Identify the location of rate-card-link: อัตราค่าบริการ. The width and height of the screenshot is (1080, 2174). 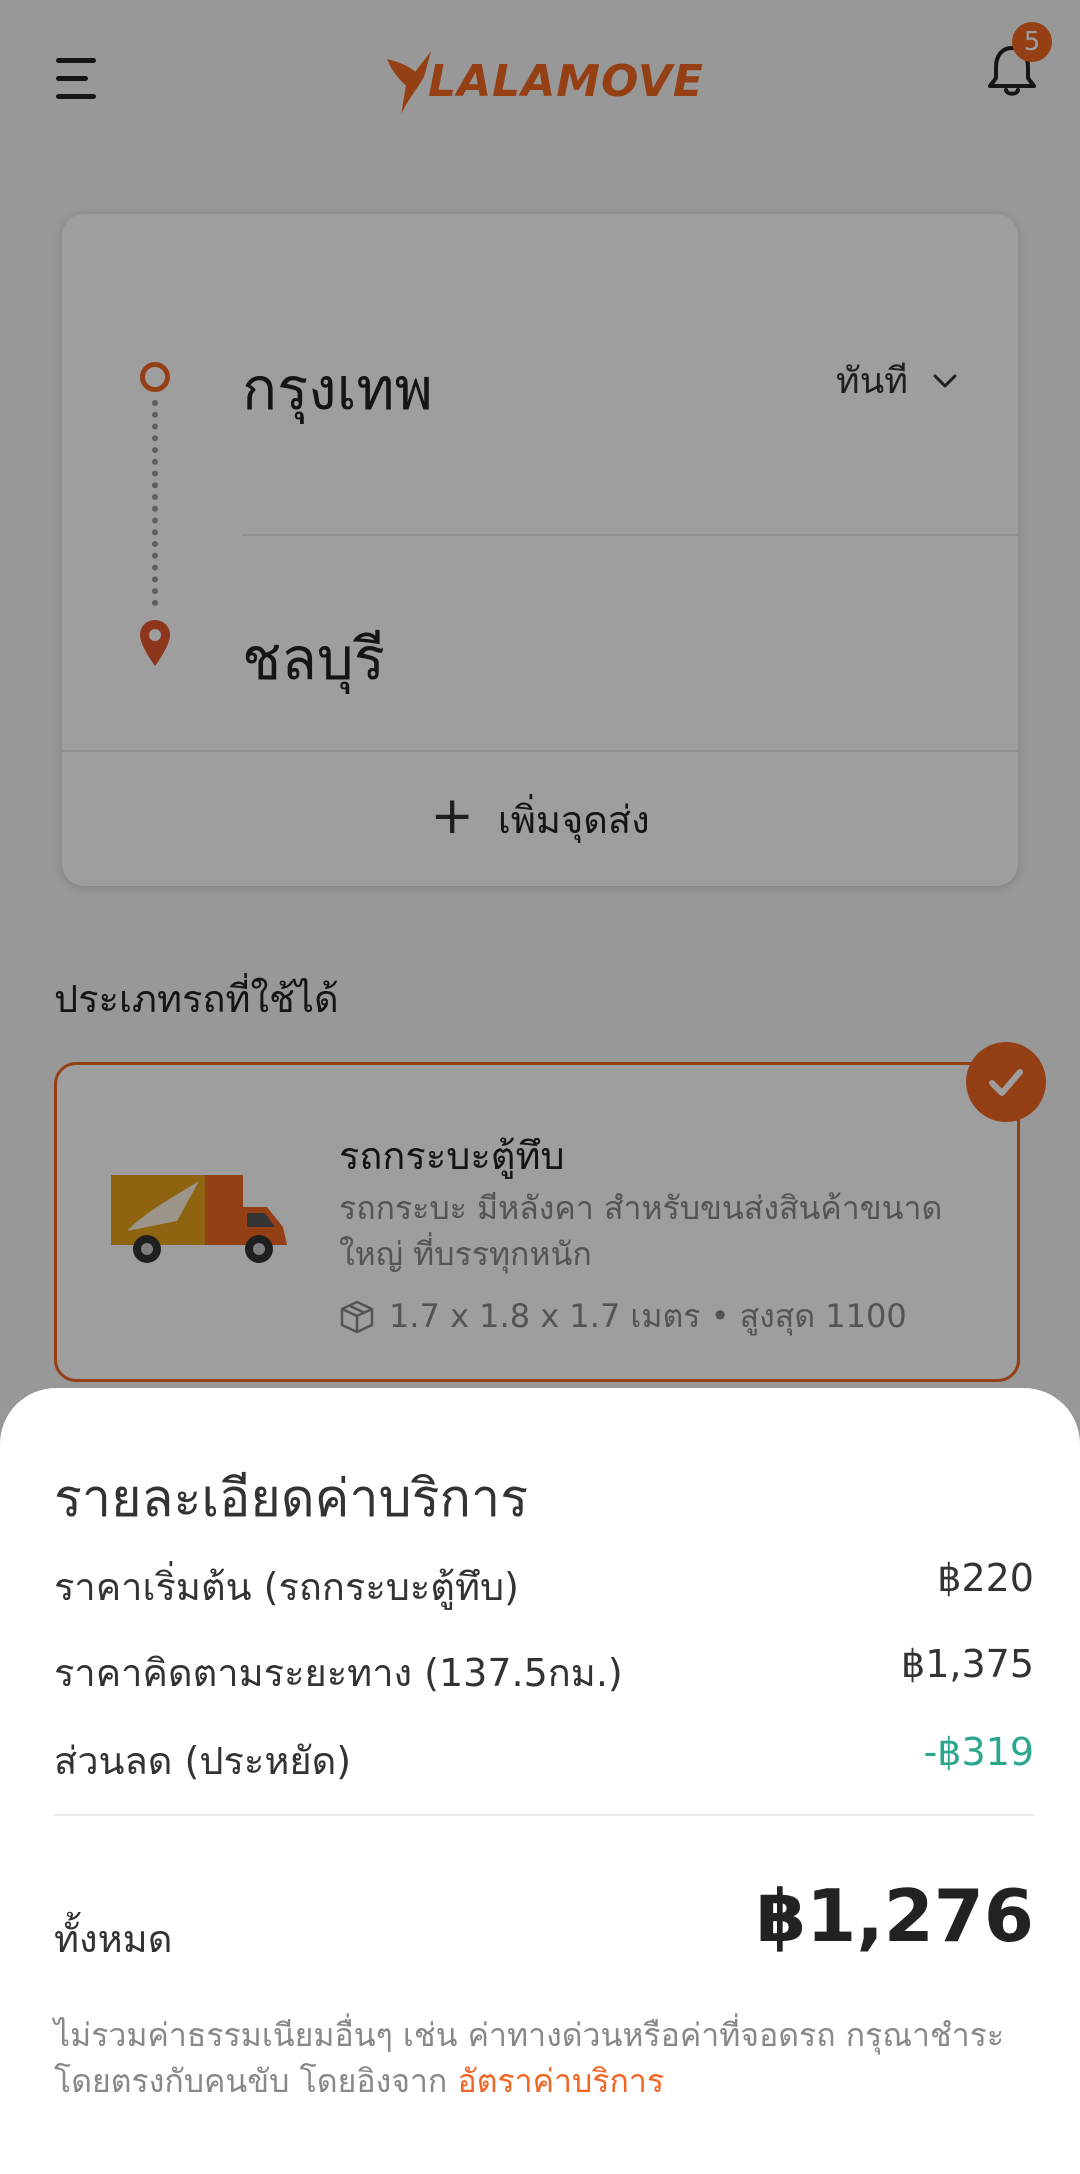
(560, 2081).